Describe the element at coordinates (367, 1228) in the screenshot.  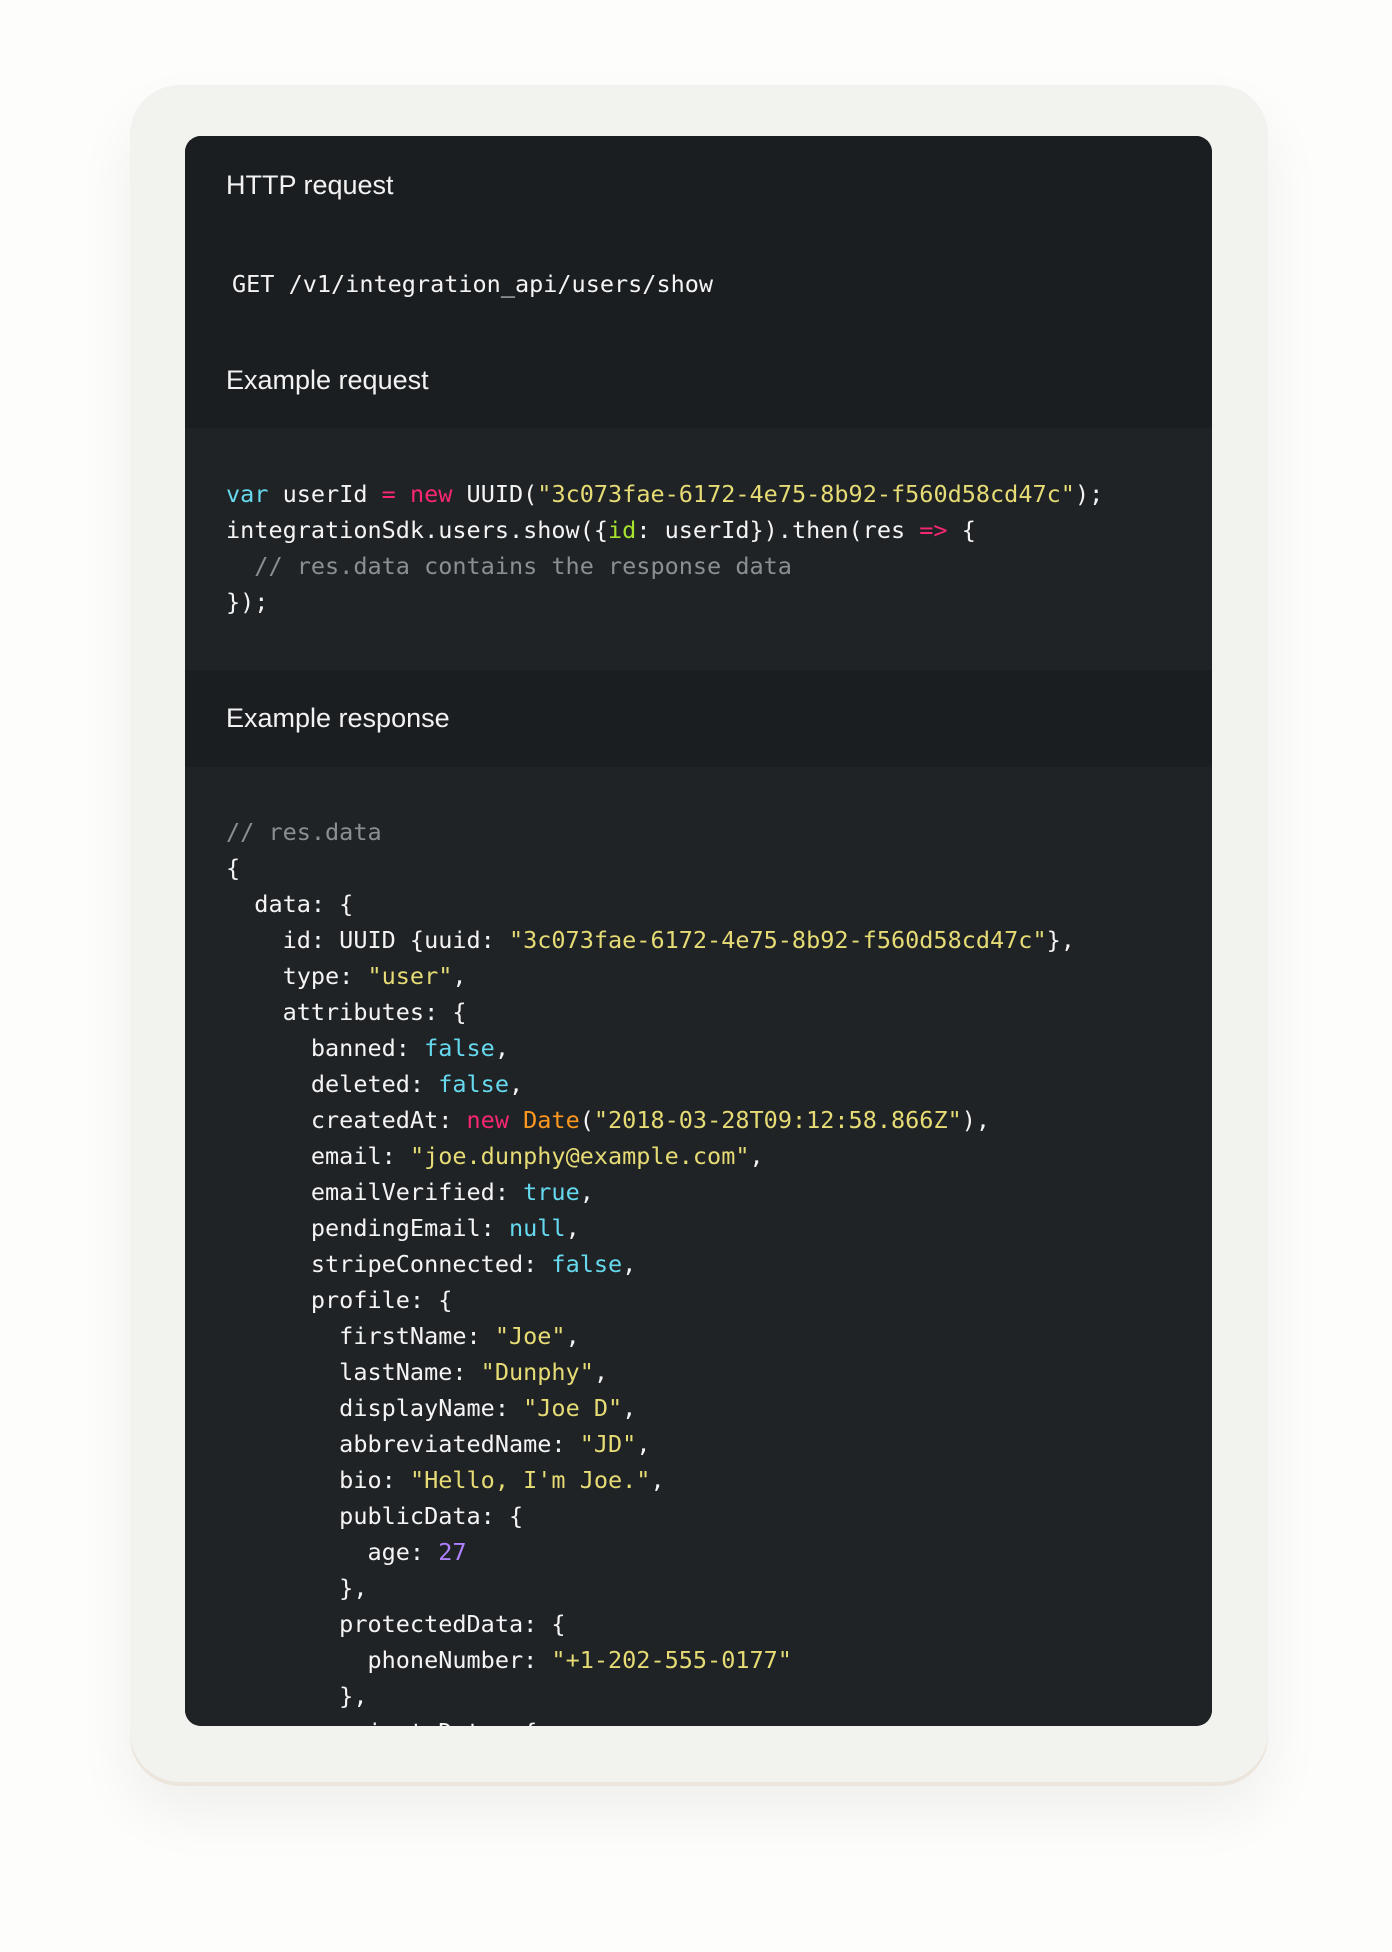
I see `code-token-t: pendingEmail:` at that location.